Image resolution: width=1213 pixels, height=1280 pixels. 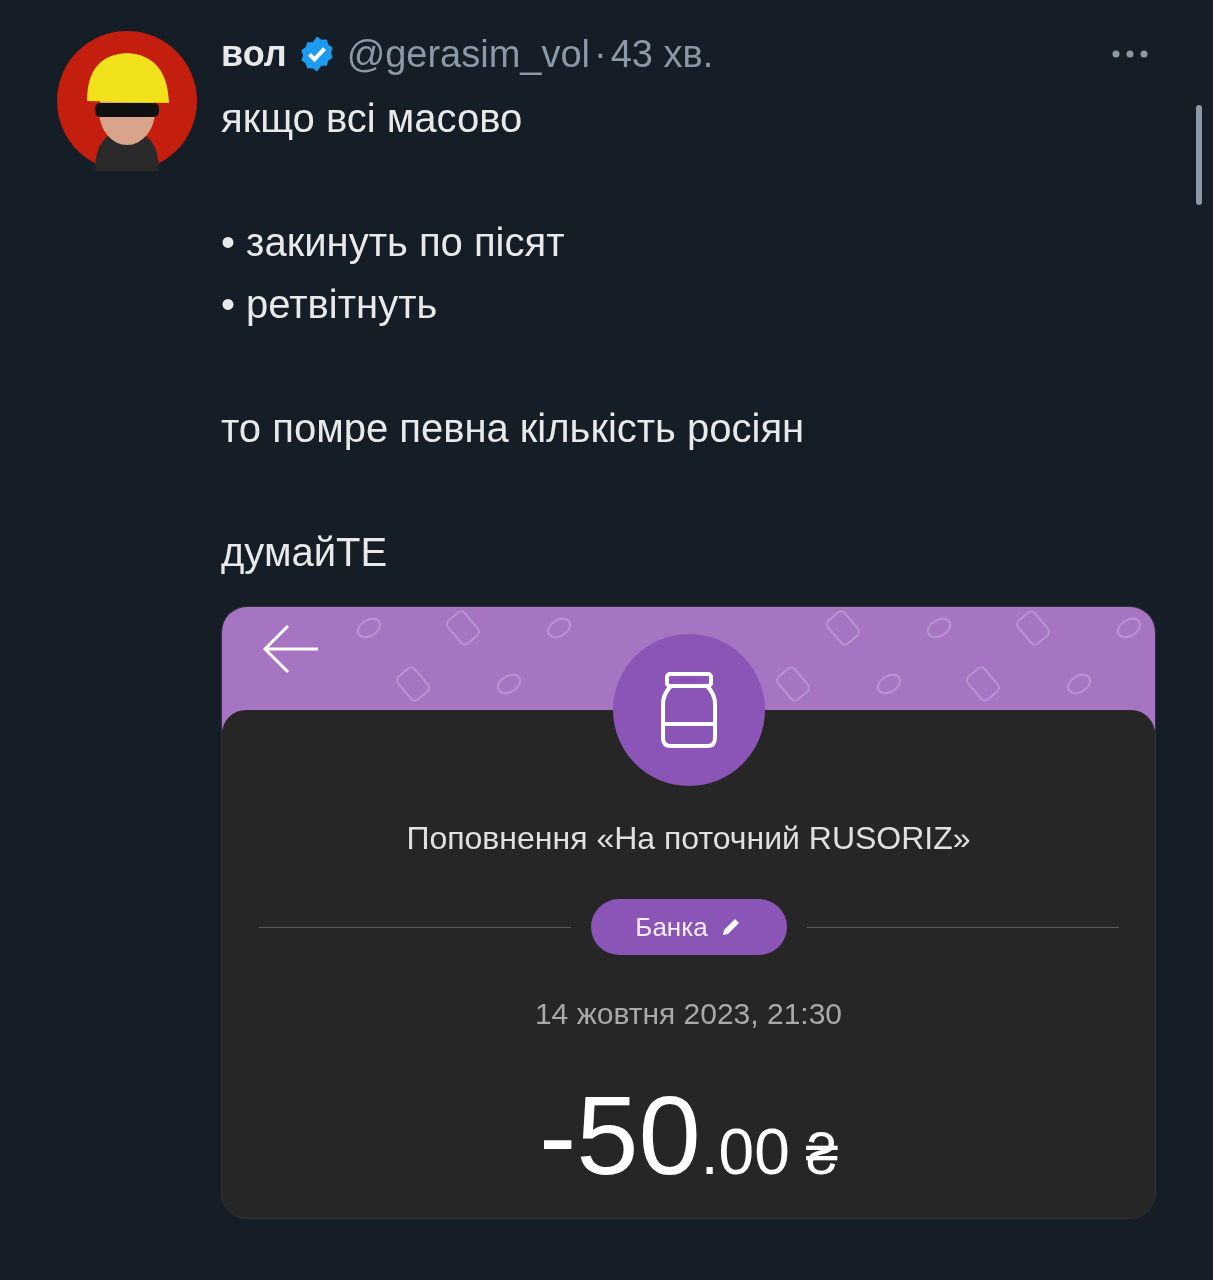 What do you see at coordinates (619, 1136) in the screenshot?
I see `amount-whole: -50` at bounding box center [619, 1136].